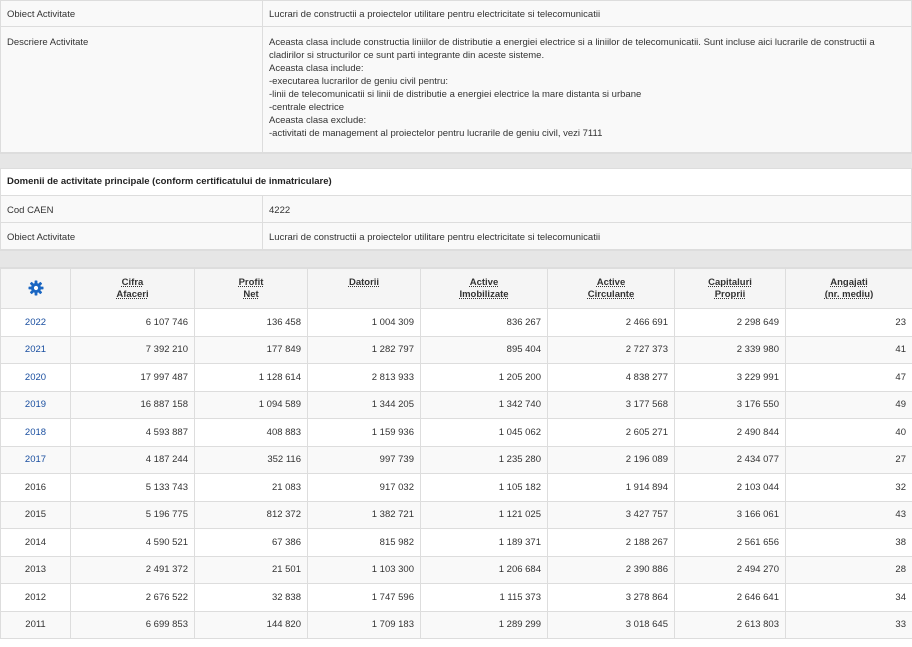 Image resolution: width=912 pixels, height=647 pixels. Describe the element at coordinates (484, 624) in the screenshot. I see `cell-active-imobilizate: 1 289 299` at that location.